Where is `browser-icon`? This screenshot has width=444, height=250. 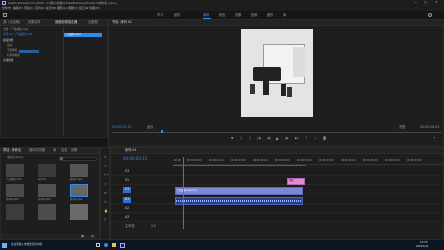 browser-icon is located at coordinates (106, 245).